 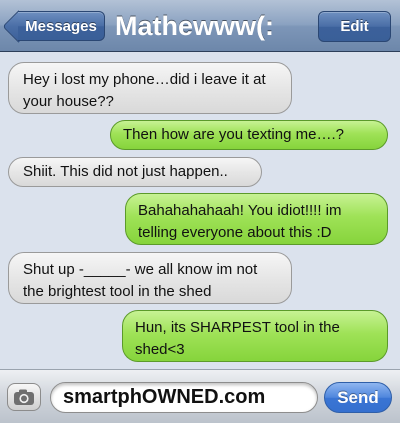 I want to click on camera-button, so click(x=24, y=397).